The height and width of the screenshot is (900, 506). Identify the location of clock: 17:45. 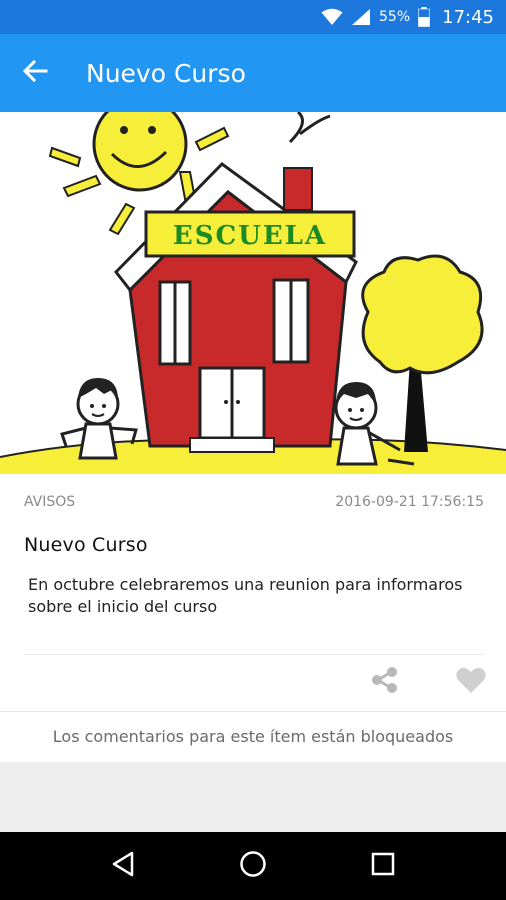
(468, 17).